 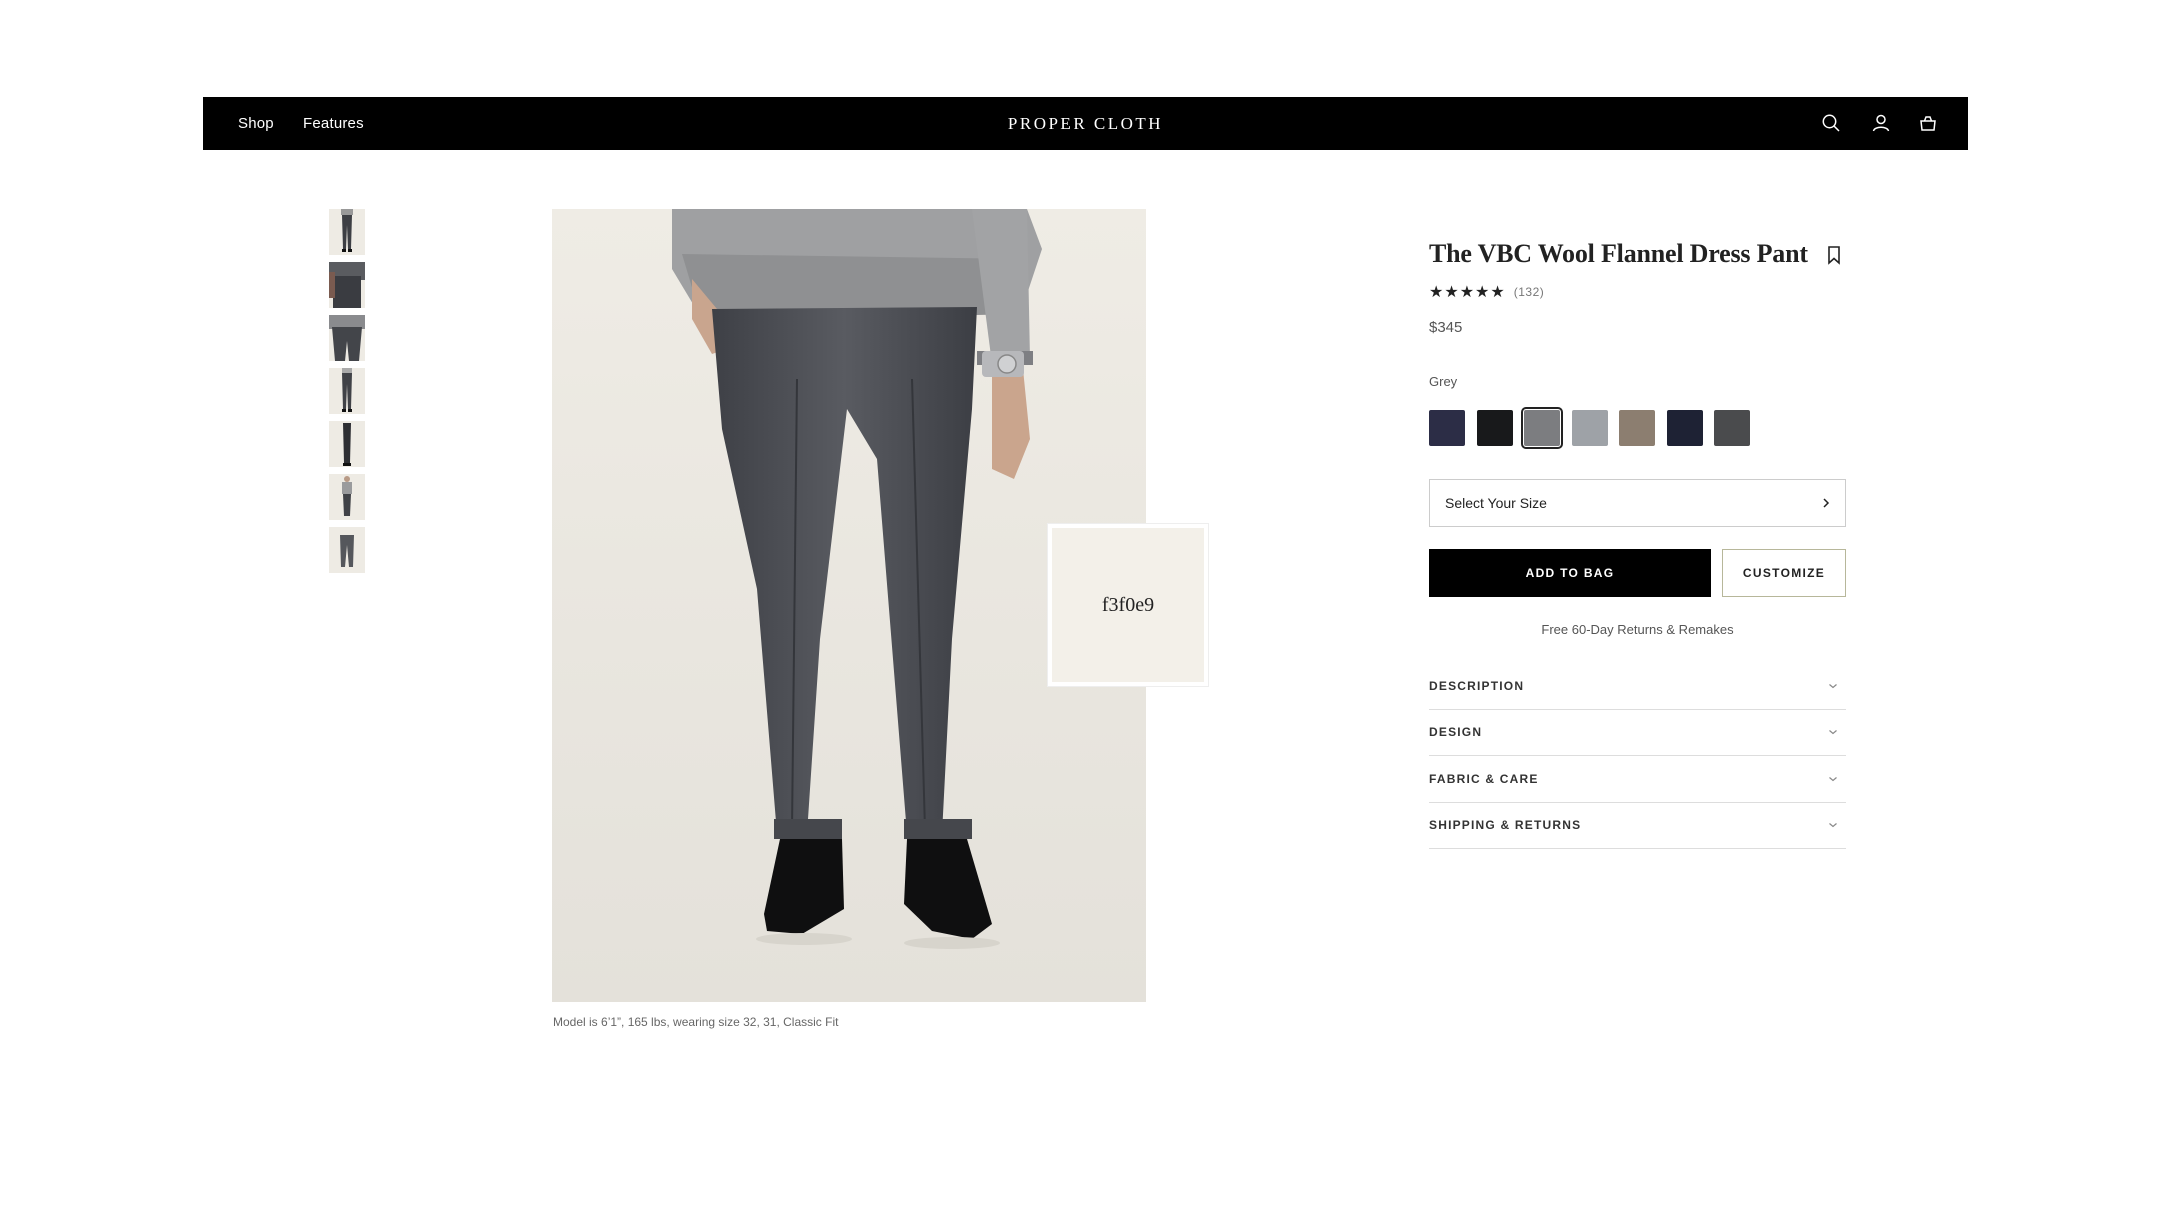 I want to click on accordion-item-shipping-returns: SHIPPING & RETURNS, so click(x=1637, y=826).